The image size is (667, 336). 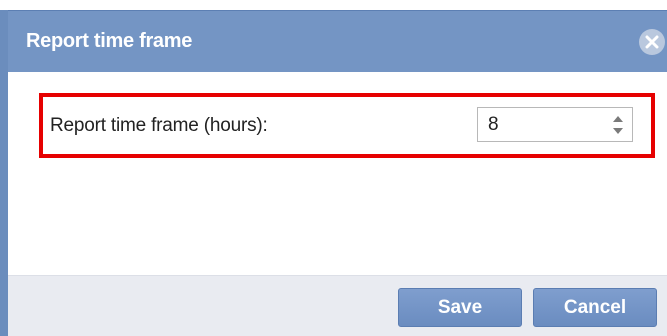 What do you see at coordinates (652, 42) in the screenshot?
I see `close-icon` at bounding box center [652, 42].